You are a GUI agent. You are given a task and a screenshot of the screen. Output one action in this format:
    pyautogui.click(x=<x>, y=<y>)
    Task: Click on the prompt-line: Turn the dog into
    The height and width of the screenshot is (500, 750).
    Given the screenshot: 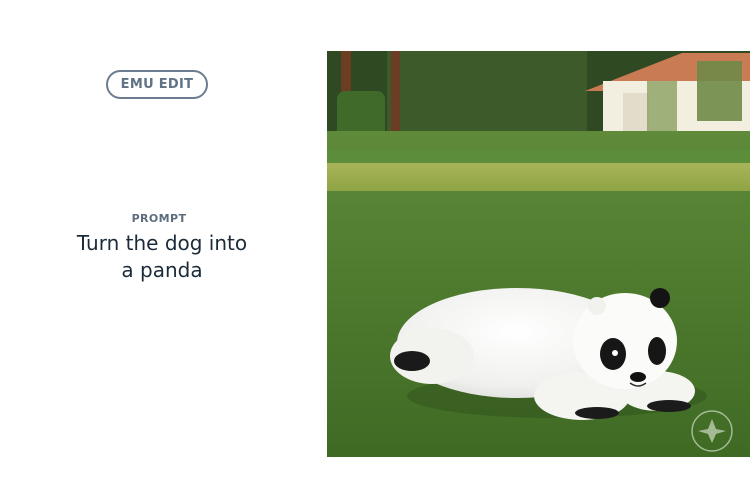 What is the action you would take?
    pyautogui.click(x=162, y=243)
    